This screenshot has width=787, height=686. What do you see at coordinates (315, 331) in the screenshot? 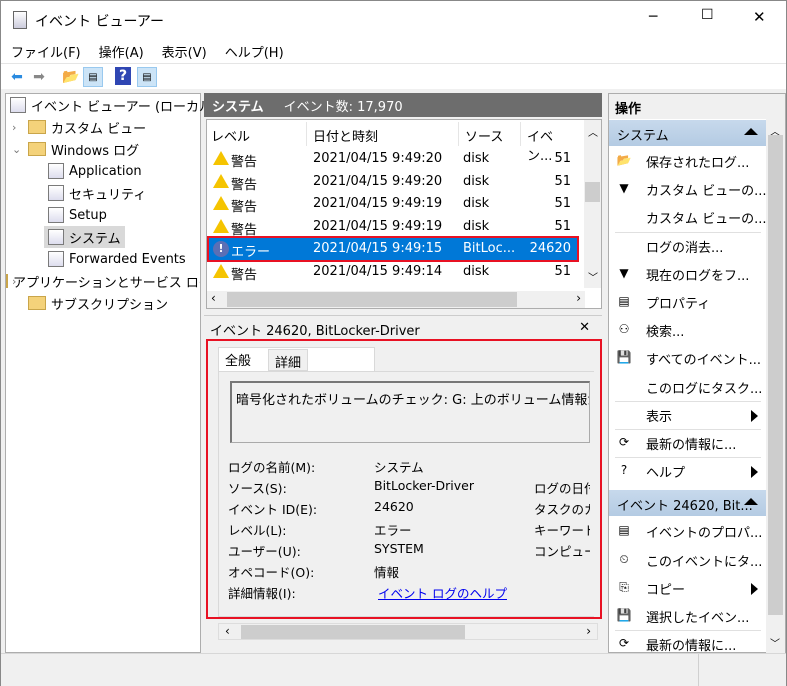
I see `detail-title: イベント 24620, BitLocker-Driver` at bounding box center [315, 331].